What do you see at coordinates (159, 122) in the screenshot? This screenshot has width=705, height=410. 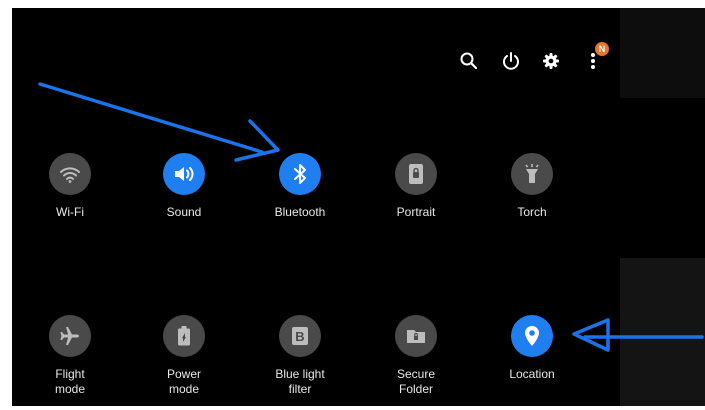 I see `arrow-to-bluetooth` at bounding box center [159, 122].